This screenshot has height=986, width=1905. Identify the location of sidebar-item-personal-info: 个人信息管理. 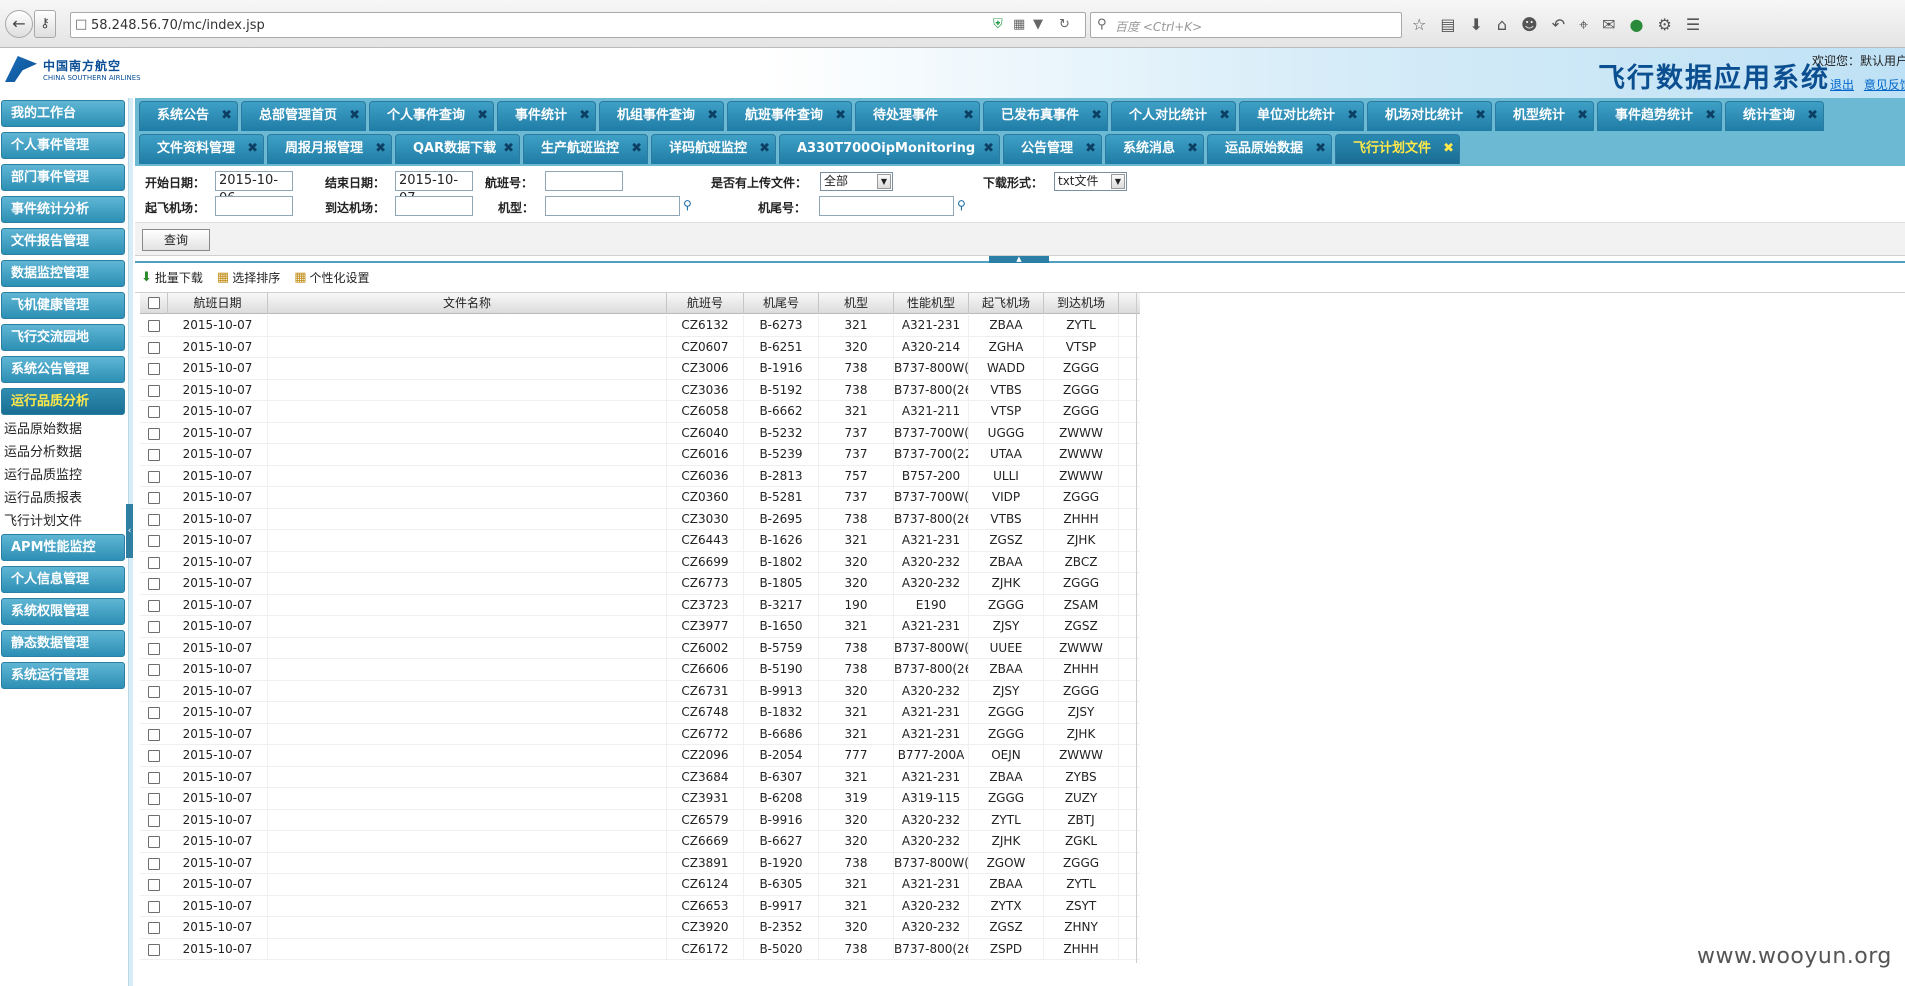
(63, 579).